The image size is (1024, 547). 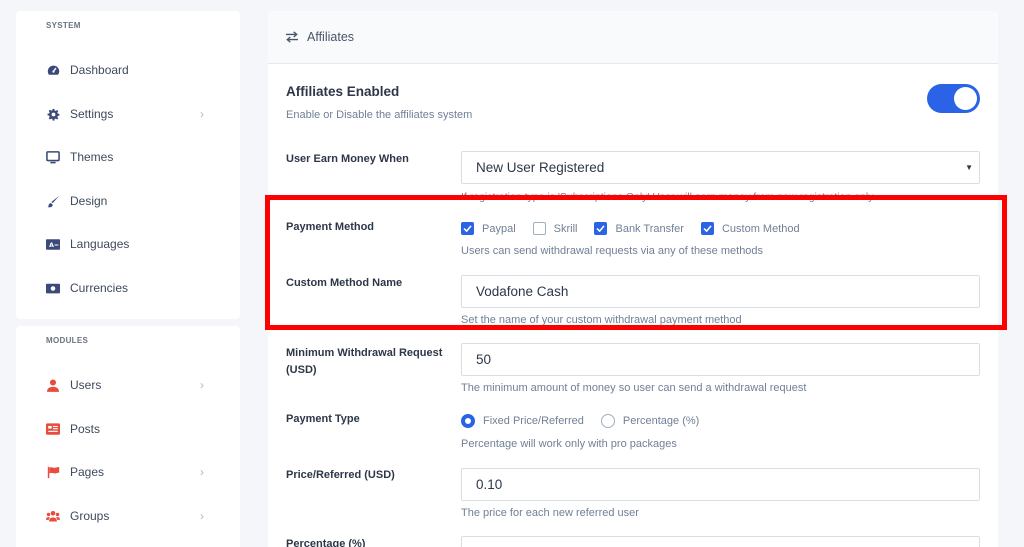 What do you see at coordinates (969, 167) in the screenshot?
I see `caret-down-icon: ▼` at bounding box center [969, 167].